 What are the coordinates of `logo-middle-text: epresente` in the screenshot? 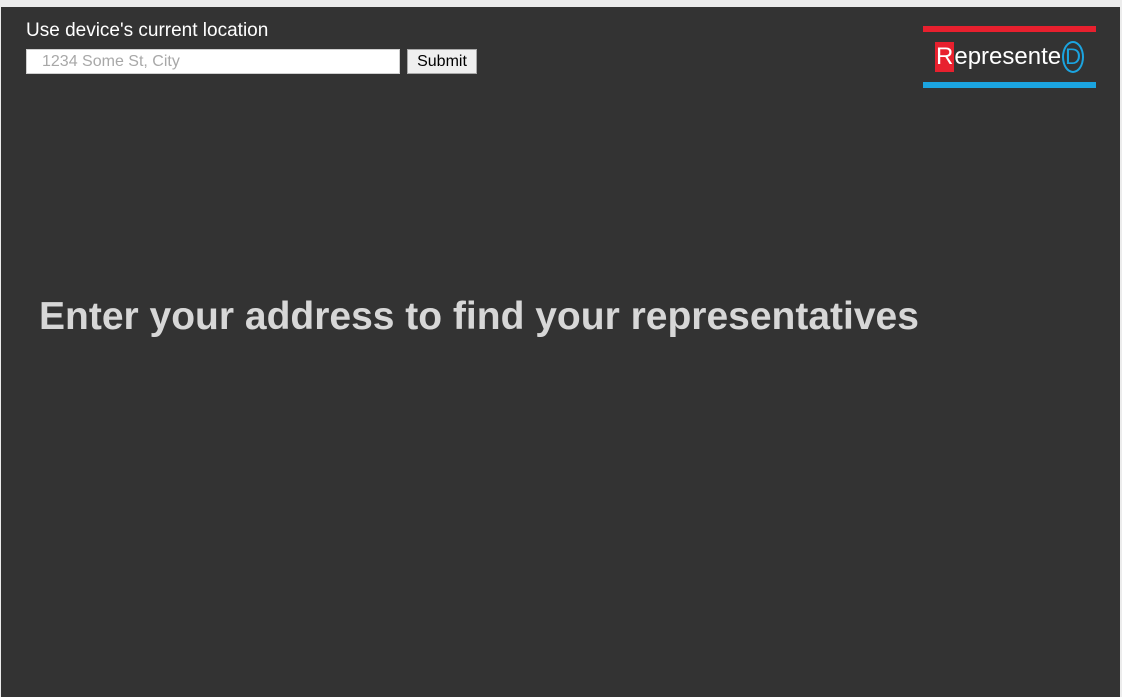 It's located at (1008, 56).